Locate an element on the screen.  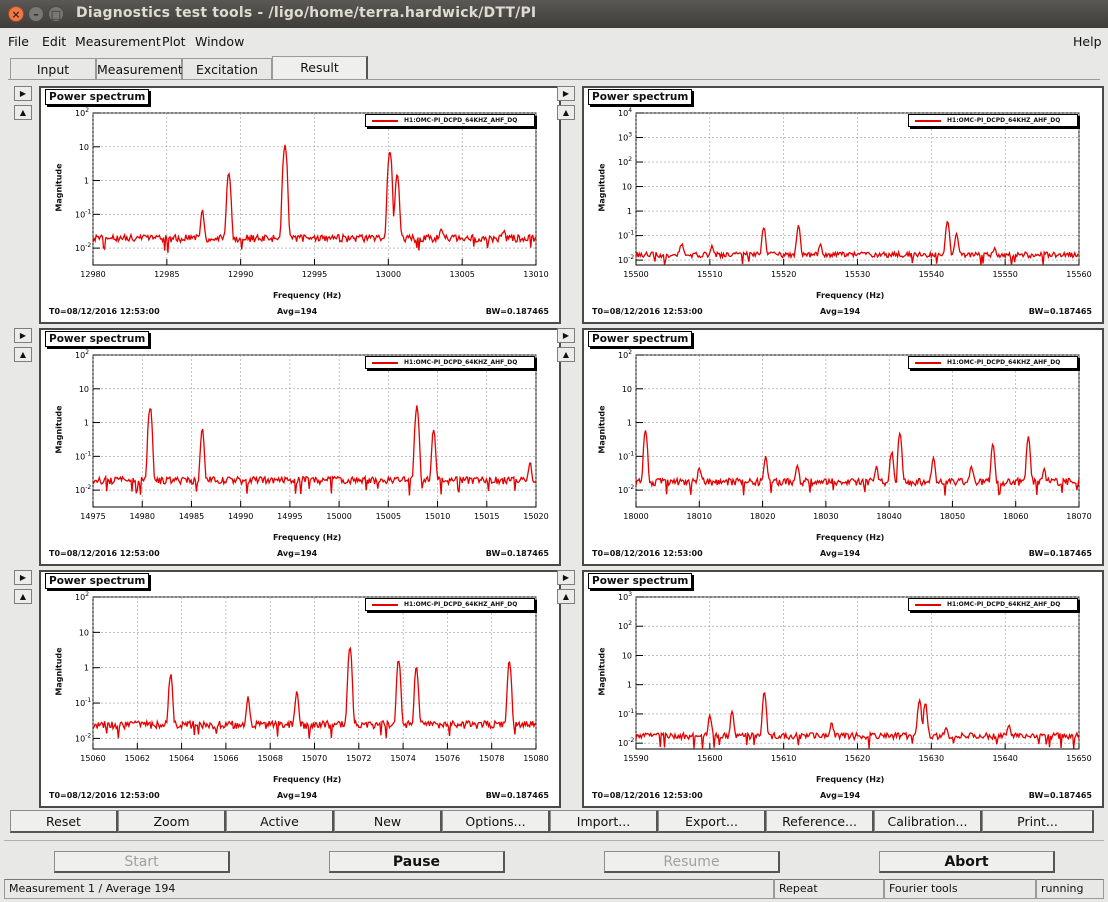
x-tick-label: 14995 is located at coordinates (289, 516).